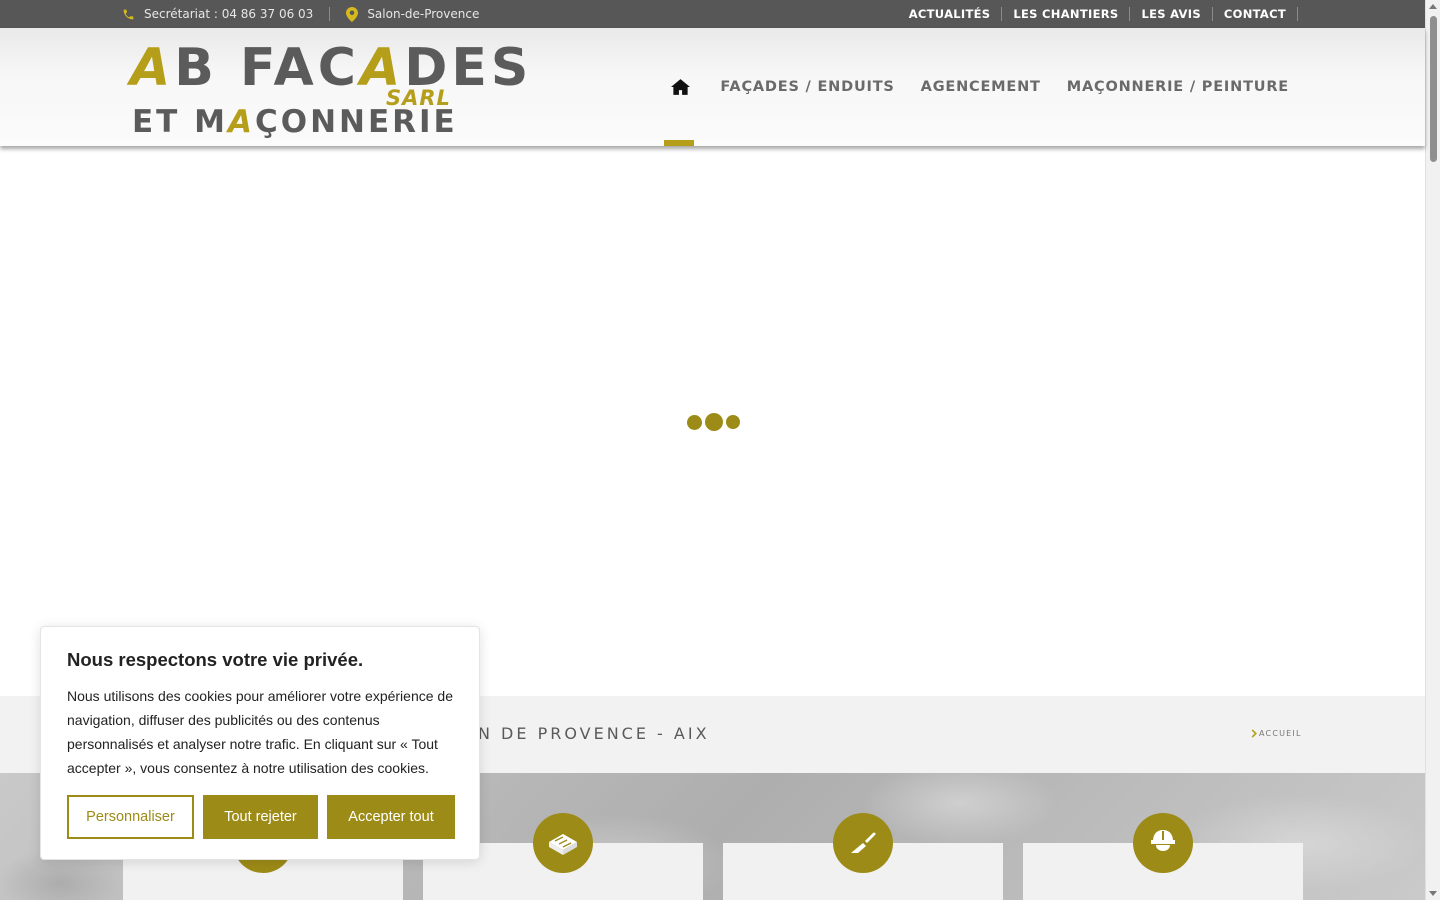 This screenshot has width=1440, height=900. Describe the element at coordinates (594, 733) in the screenshot. I see `page-title: N DE PROVENCE - AIX` at that location.